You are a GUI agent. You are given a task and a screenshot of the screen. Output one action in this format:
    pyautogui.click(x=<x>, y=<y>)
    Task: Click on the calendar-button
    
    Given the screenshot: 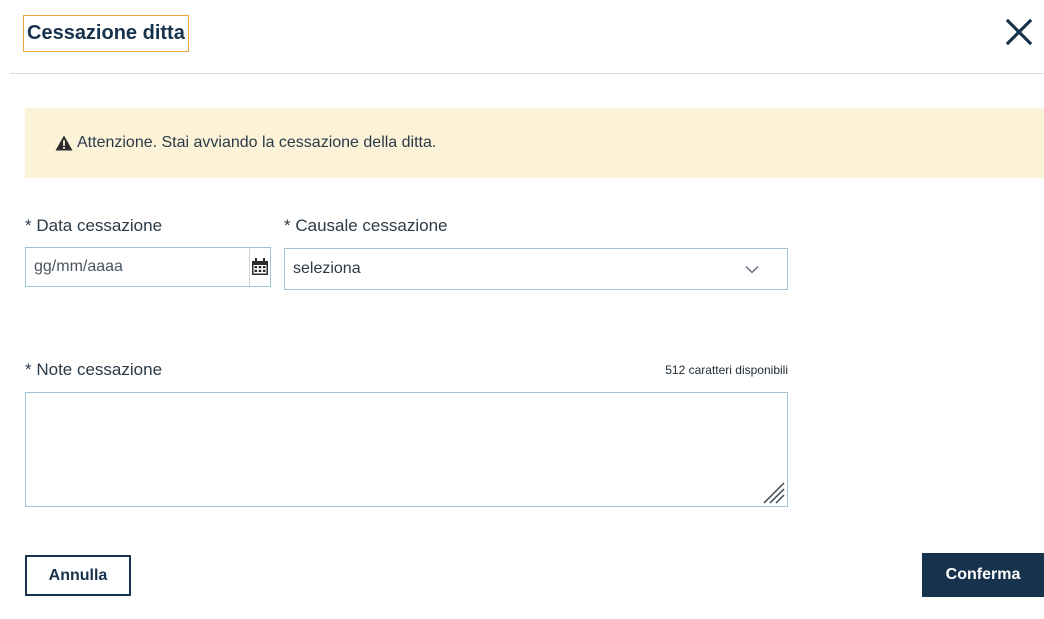 What is the action you would take?
    pyautogui.click(x=259, y=267)
    